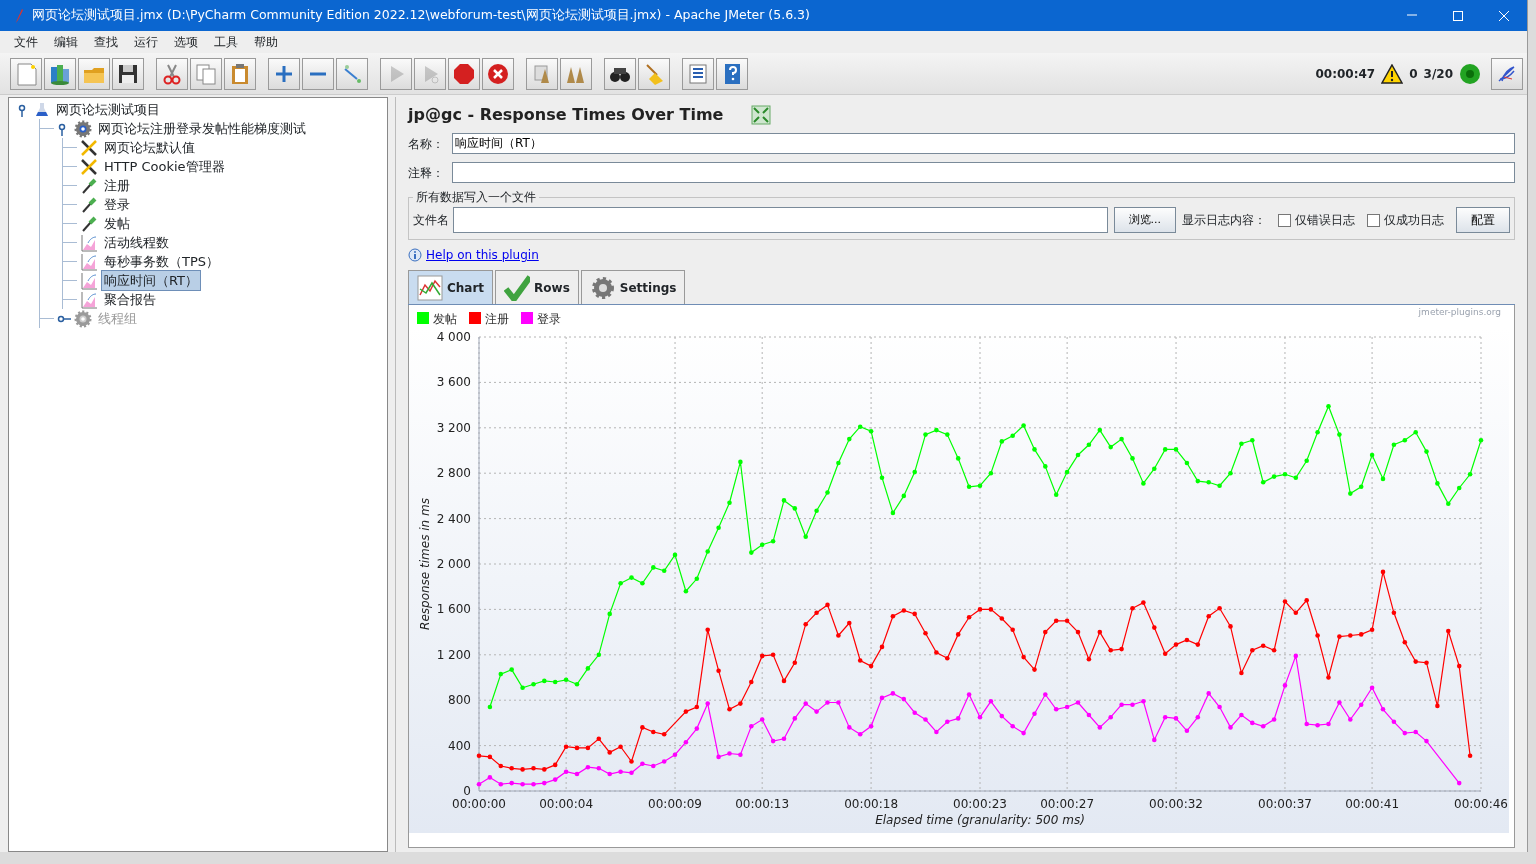 This screenshot has height=864, width=1536. Describe the element at coordinates (42, 109) in the screenshot. I see `flask-icon` at that location.